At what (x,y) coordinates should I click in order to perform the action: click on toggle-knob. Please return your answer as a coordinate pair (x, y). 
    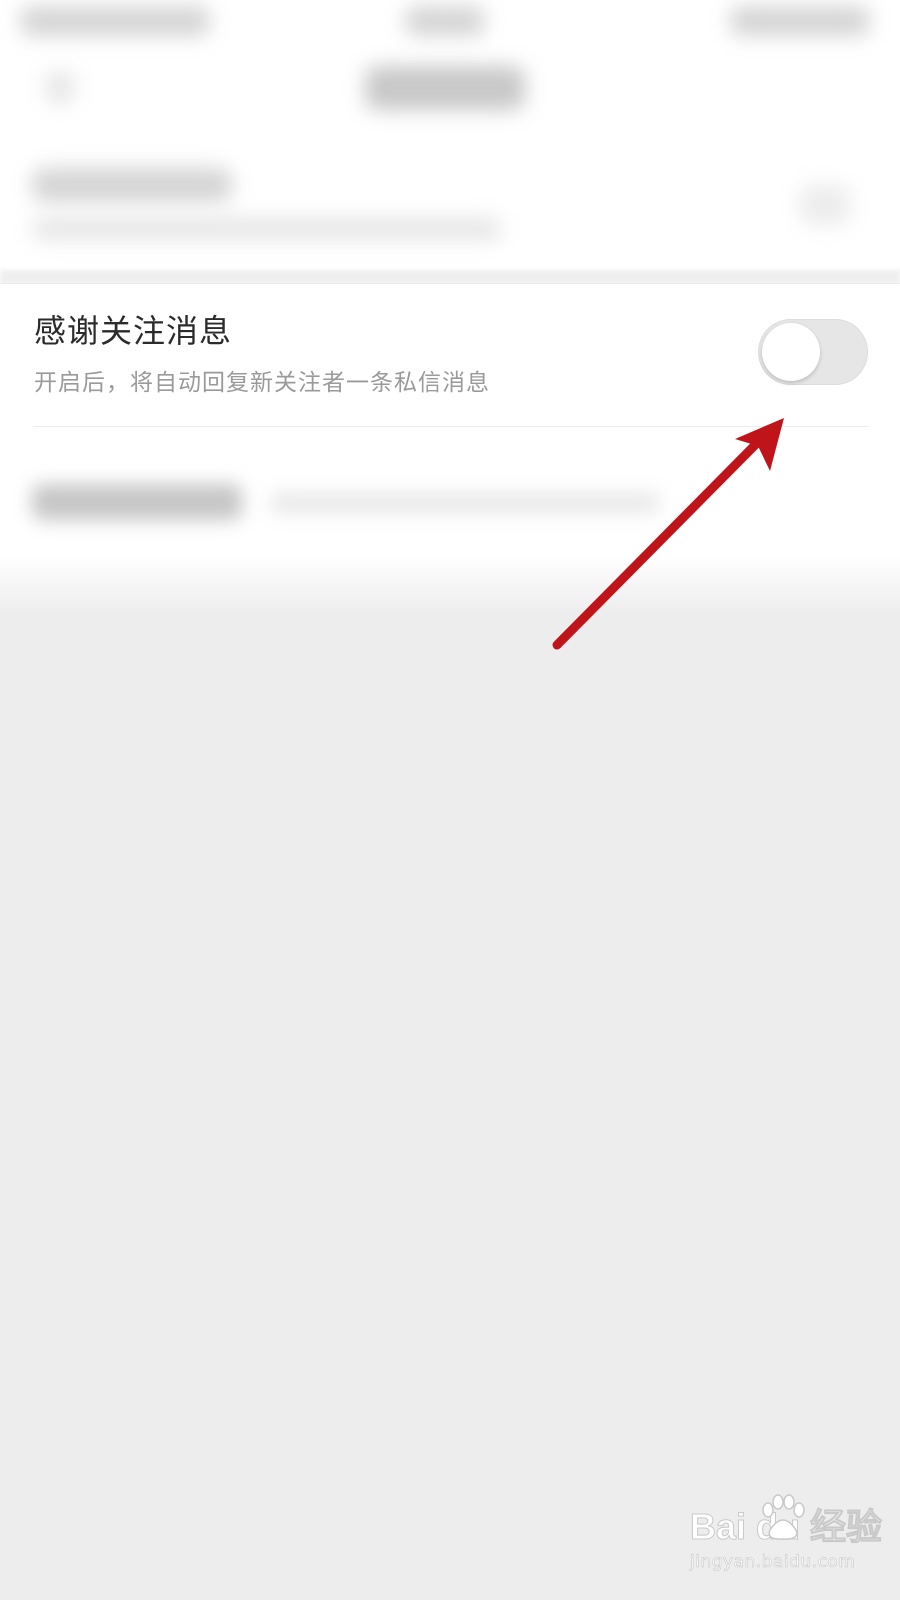
    Looking at the image, I should click on (791, 352).